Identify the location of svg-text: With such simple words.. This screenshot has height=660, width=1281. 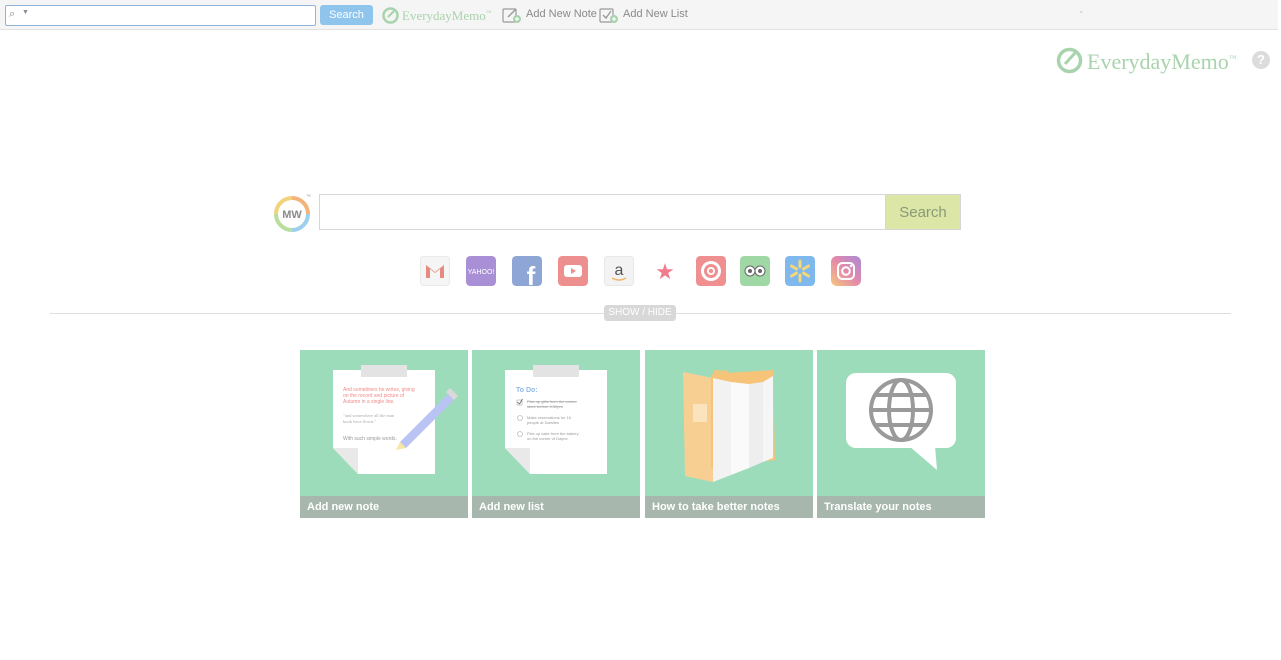
(370, 439).